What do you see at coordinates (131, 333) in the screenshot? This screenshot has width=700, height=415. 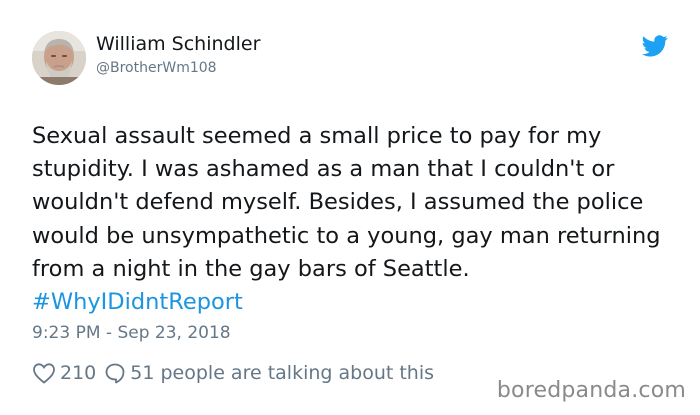 I see `tweet-timestamp: 9:23 PM - Sep 23, 2018` at bounding box center [131, 333].